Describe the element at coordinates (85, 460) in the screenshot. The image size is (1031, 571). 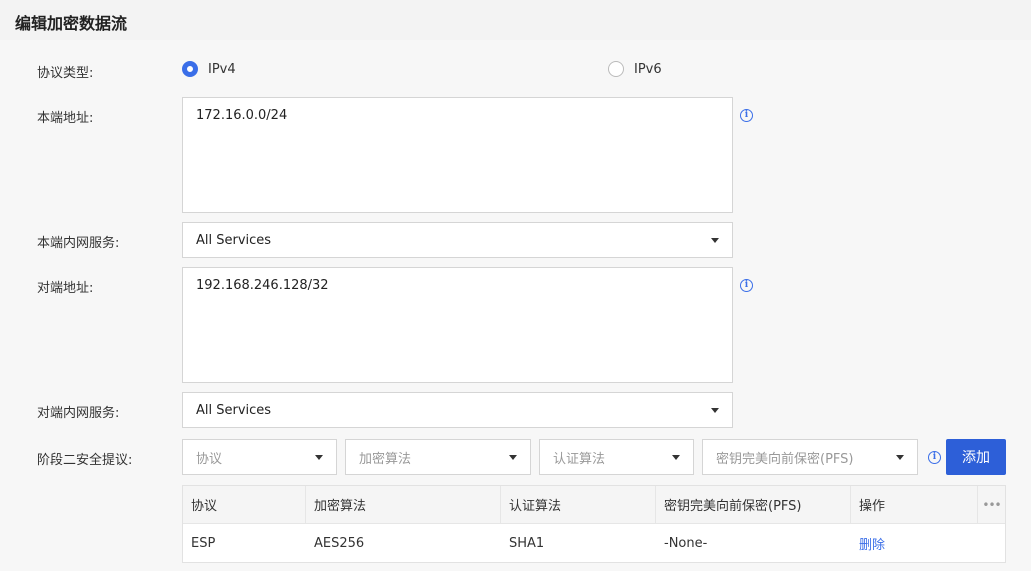
I see `phase2-label: 阶段二安全提议:` at that location.